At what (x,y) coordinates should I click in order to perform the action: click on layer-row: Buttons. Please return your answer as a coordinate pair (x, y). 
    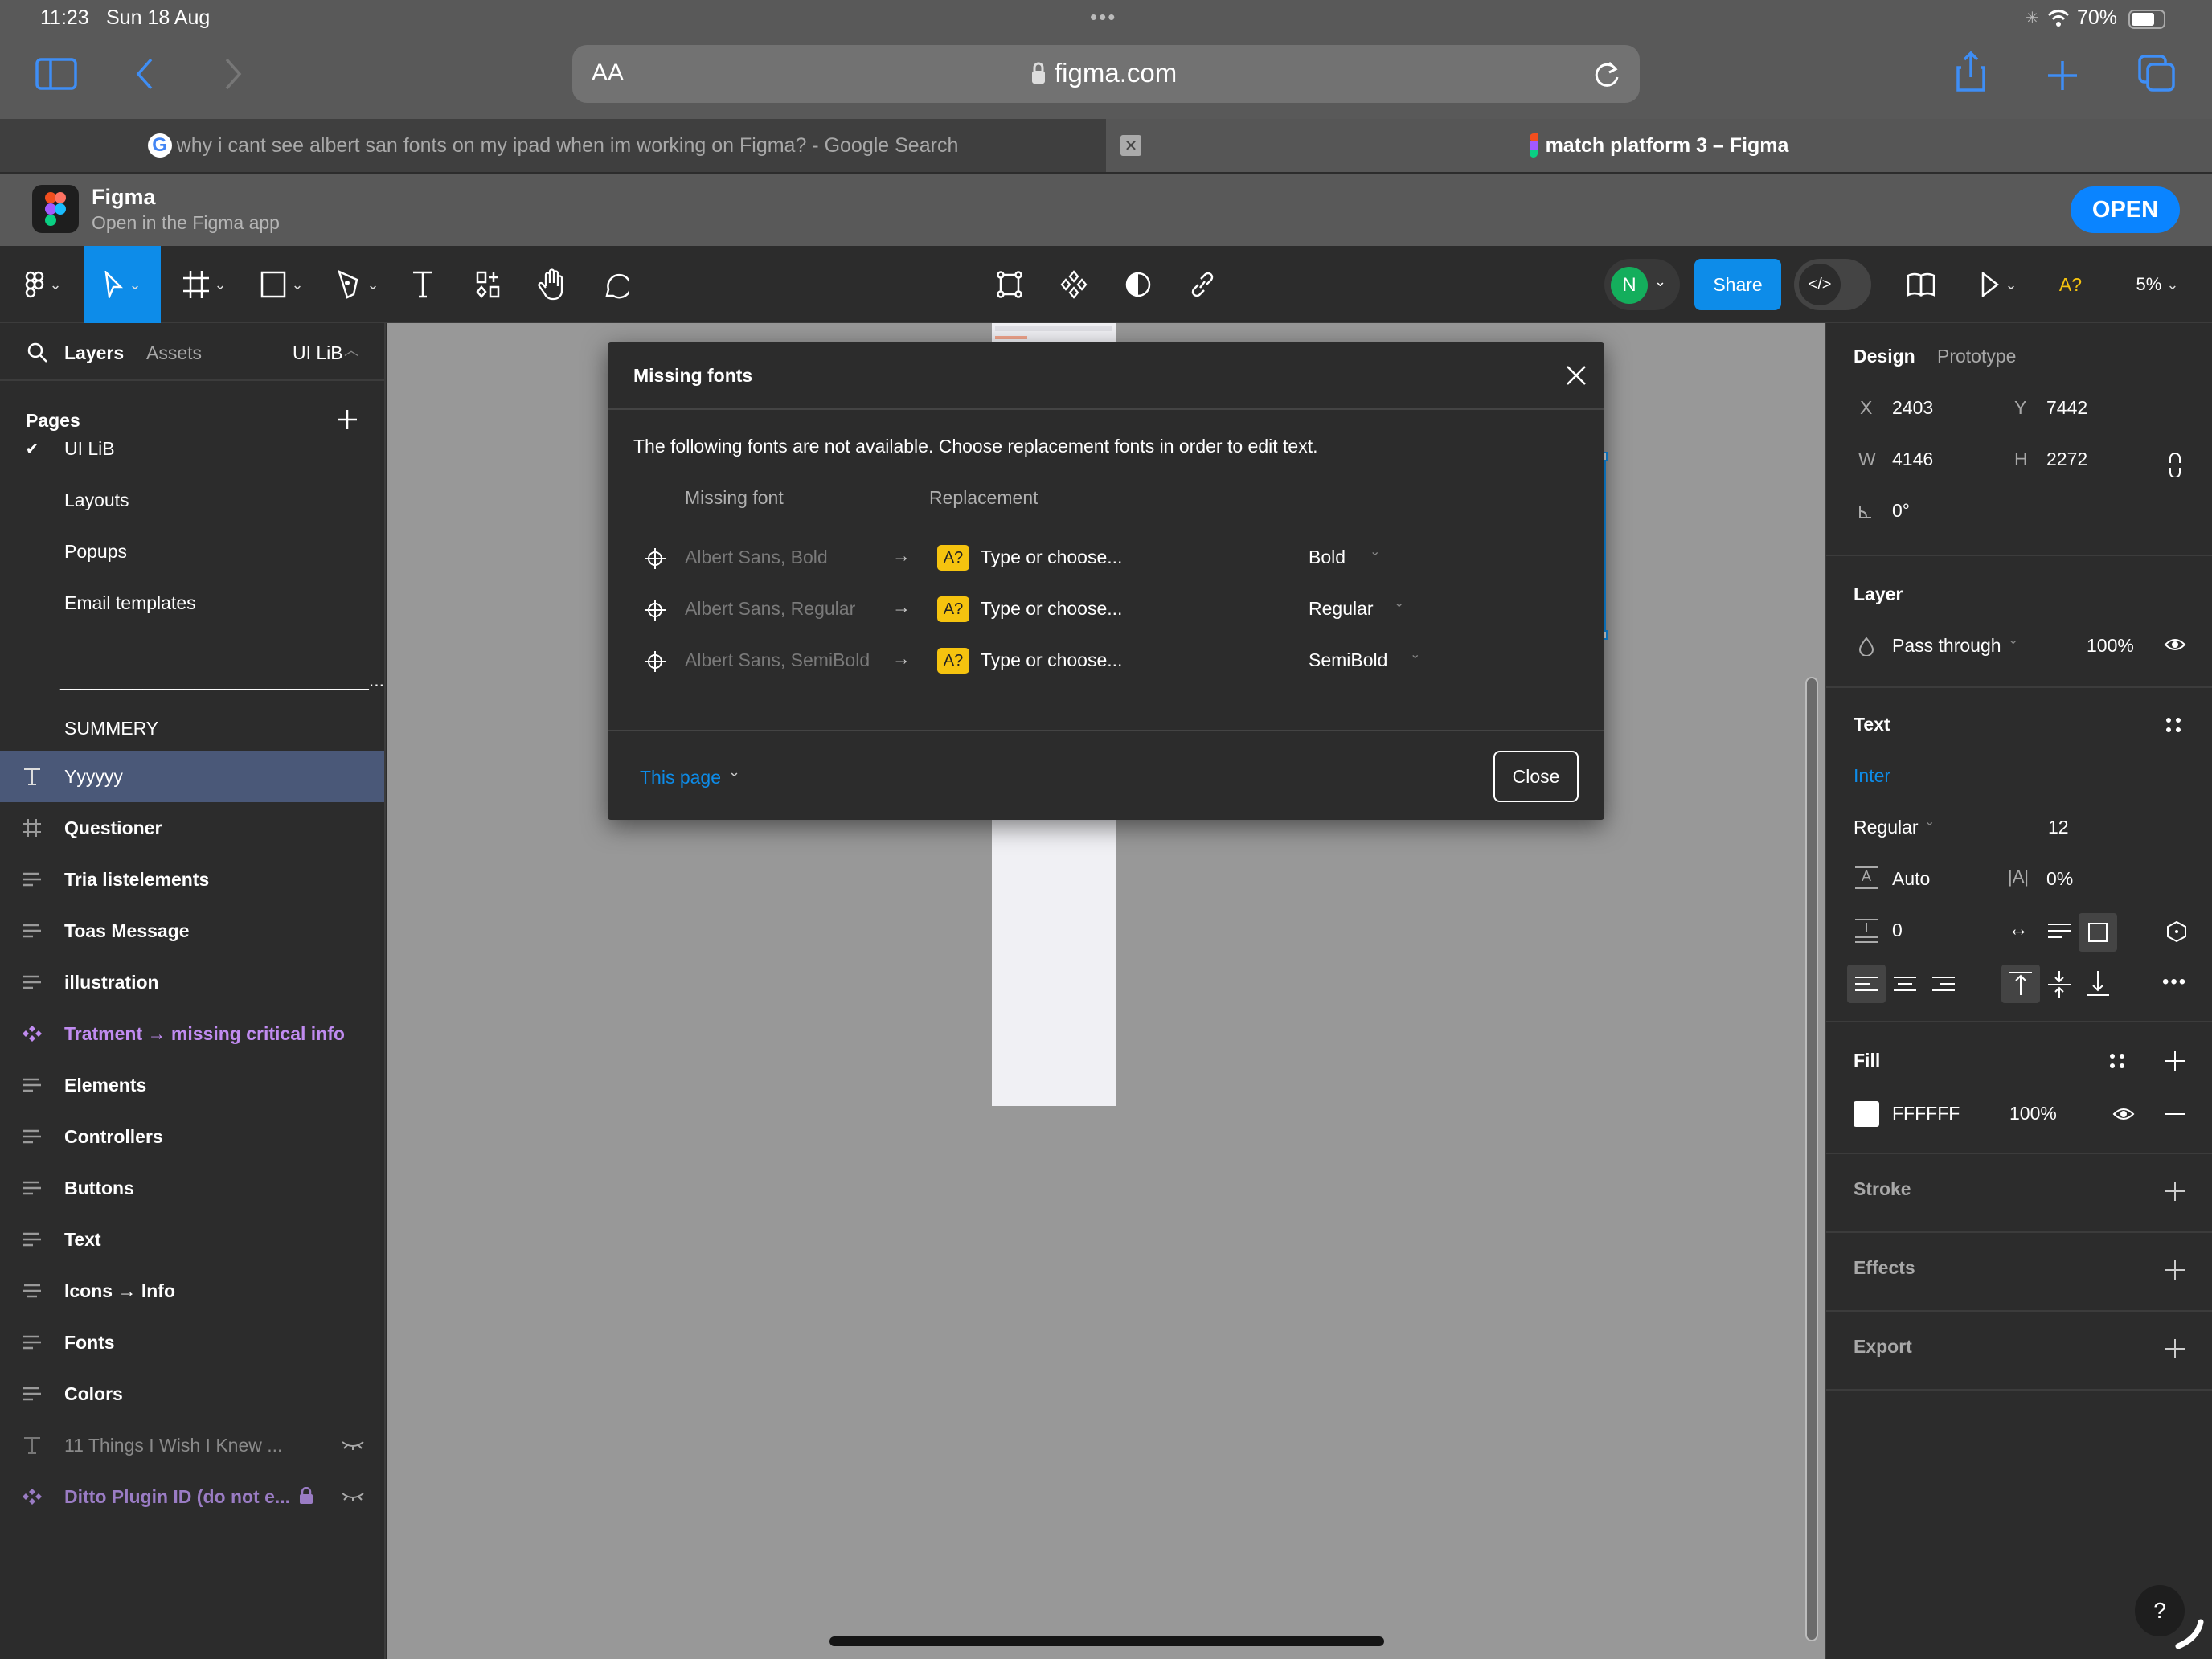
    Looking at the image, I should click on (192, 1188).